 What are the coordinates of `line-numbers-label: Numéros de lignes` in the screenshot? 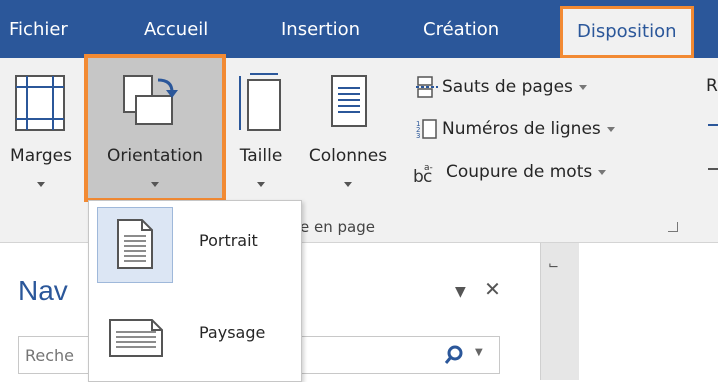 It's located at (521, 129).